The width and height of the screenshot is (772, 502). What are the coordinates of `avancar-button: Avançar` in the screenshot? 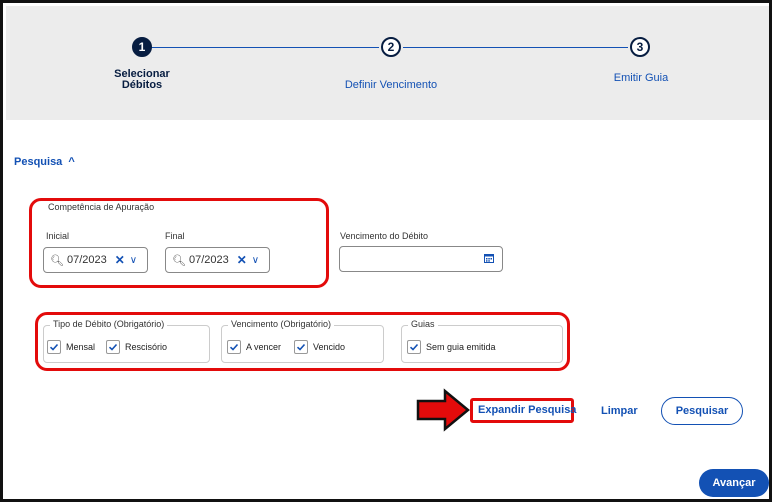 It's located at (734, 483).